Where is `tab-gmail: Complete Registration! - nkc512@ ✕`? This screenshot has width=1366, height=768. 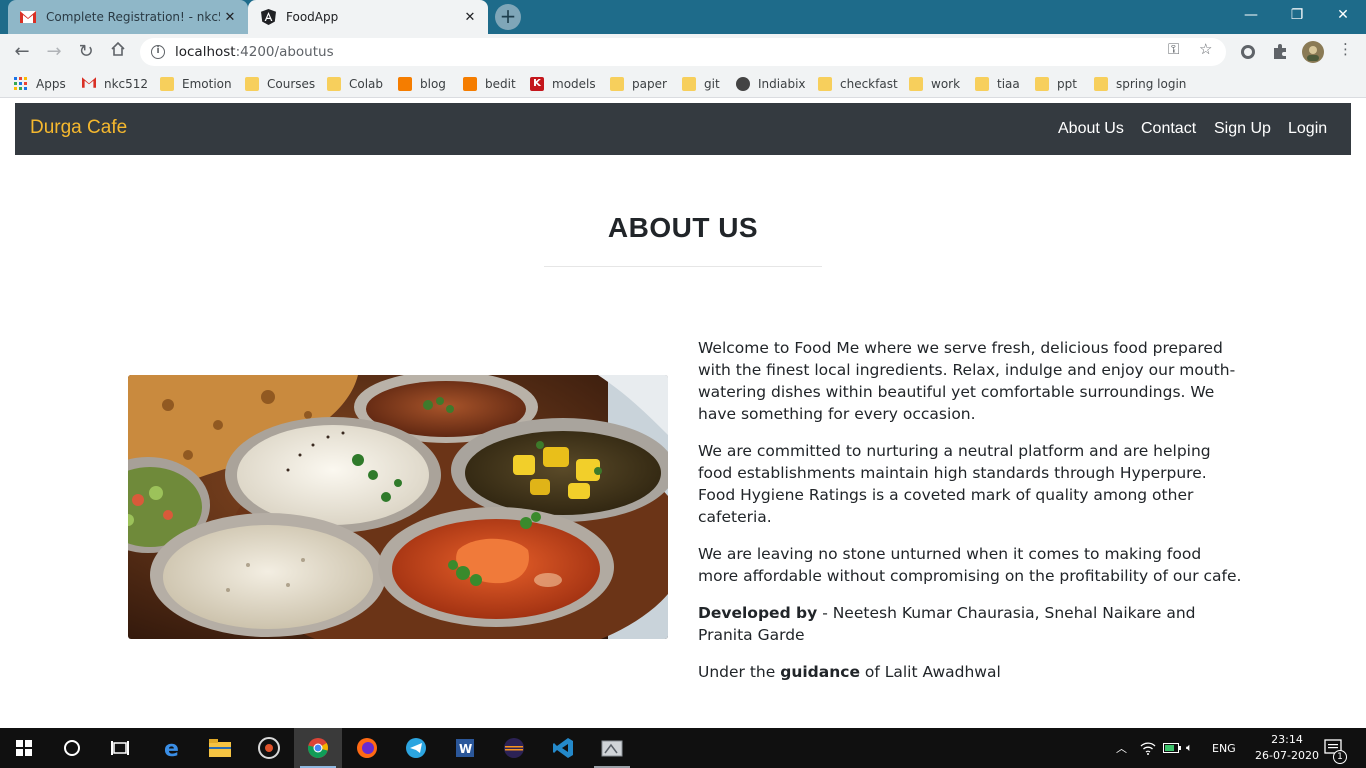
tab-gmail: Complete Registration! - nkc512@ ✕ is located at coordinates (128, 17).